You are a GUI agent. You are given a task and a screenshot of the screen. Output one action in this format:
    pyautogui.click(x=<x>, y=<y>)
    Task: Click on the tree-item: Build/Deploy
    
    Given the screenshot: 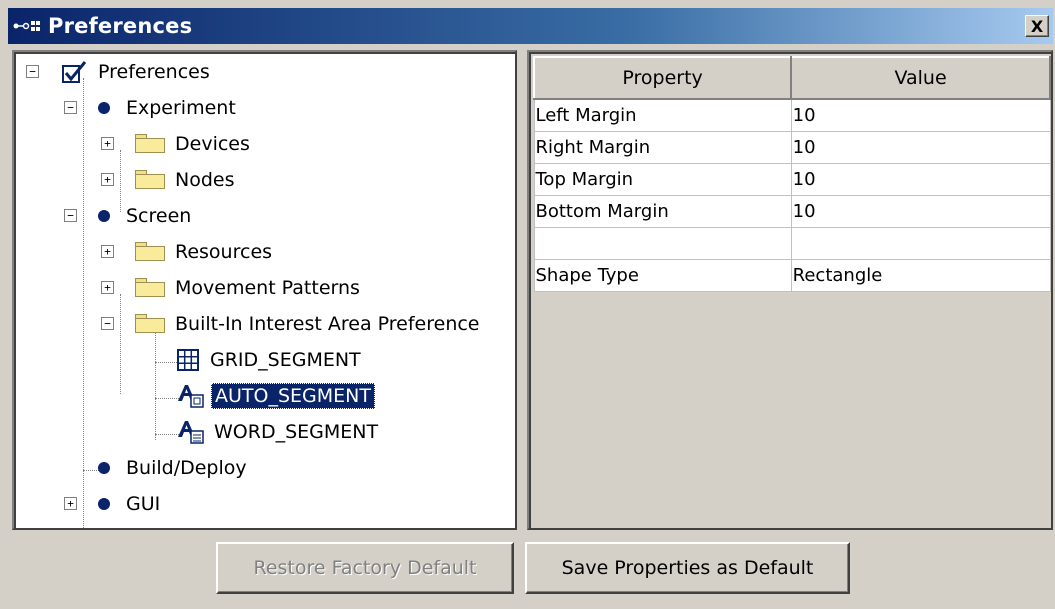 What is the action you would take?
    pyautogui.click(x=174, y=468)
    